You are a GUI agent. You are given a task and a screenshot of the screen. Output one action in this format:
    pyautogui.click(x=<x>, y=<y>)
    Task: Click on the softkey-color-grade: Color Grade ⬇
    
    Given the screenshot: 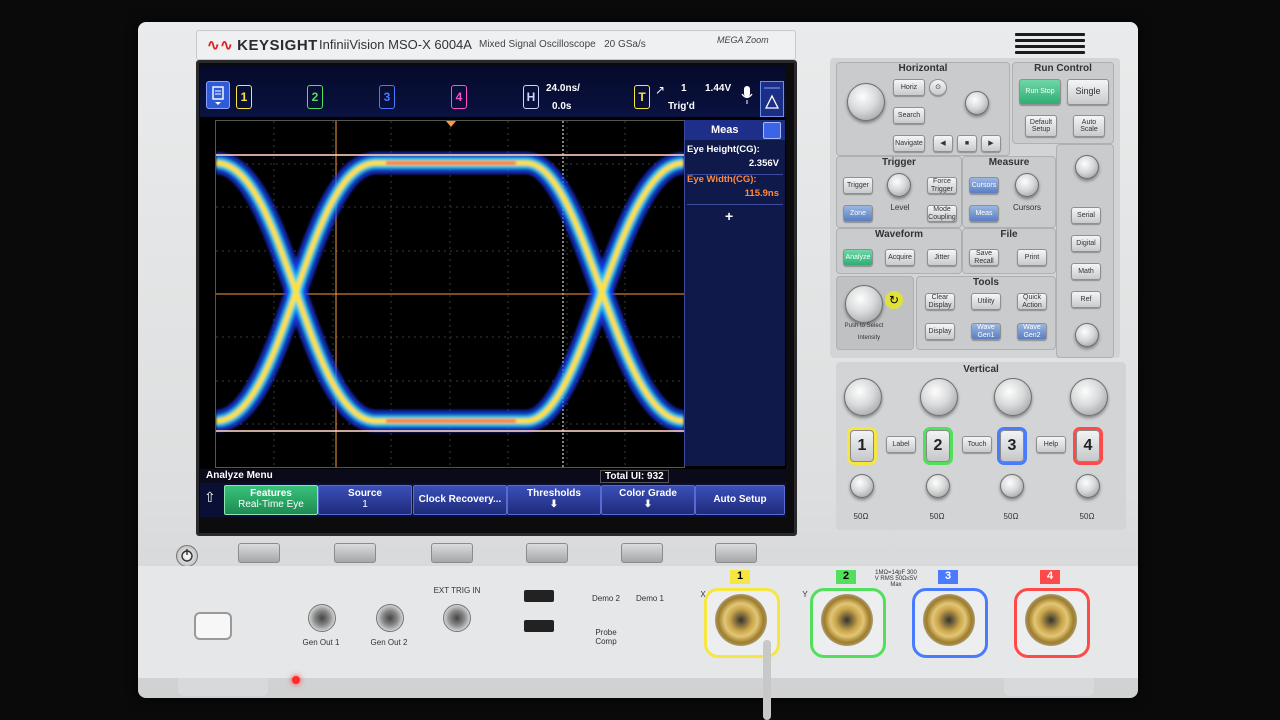 What is the action you would take?
    pyautogui.click(x=648, y=500)
    